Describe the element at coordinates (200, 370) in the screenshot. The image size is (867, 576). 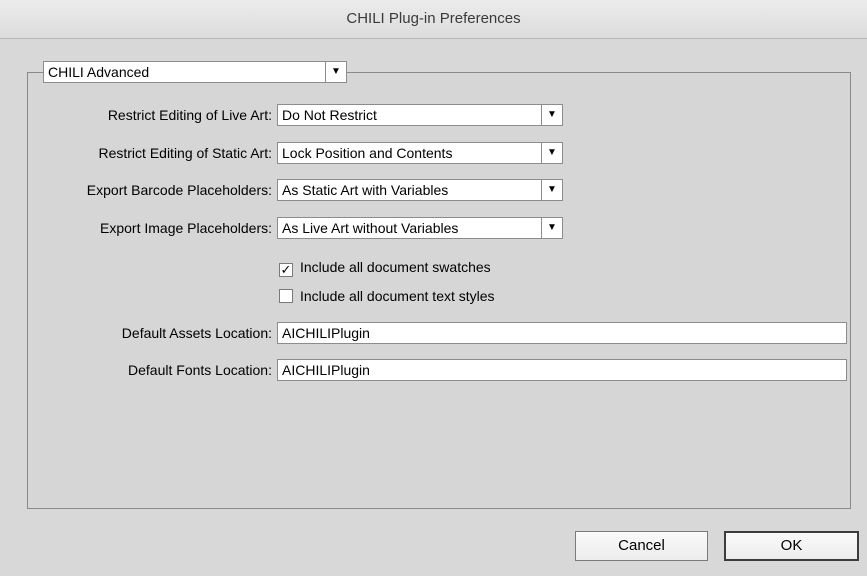
I see `fonts-location-label: Default Fonts Location:` at that location.